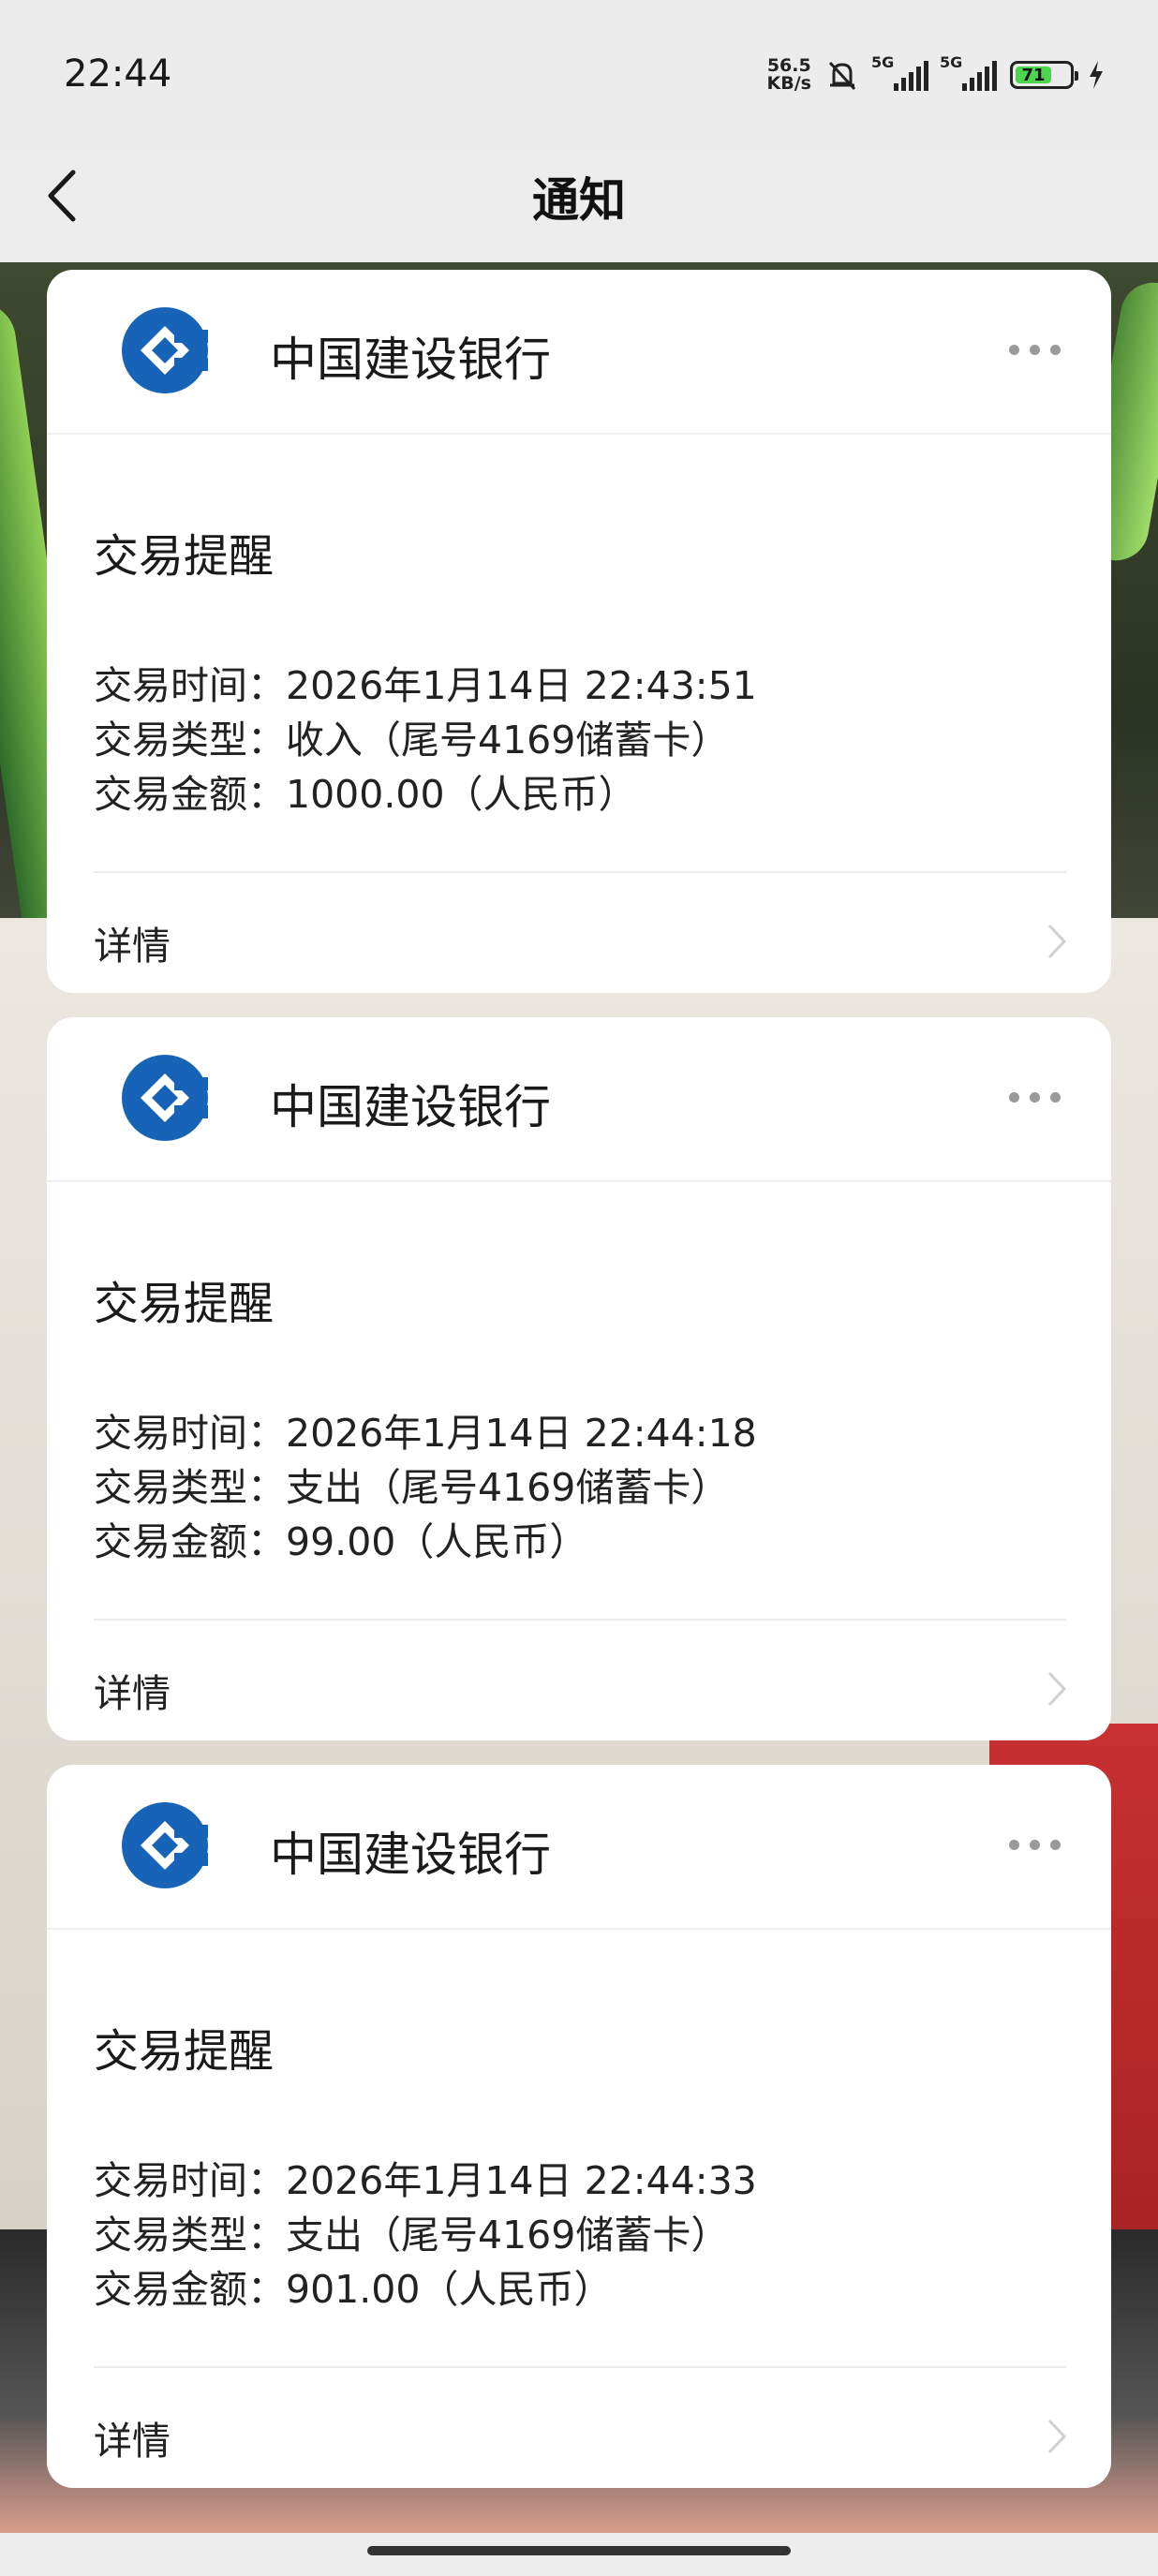 This screenshot has width=1158, height=2576. I want to click on transaction-type: 交易类型：收入（尾号4169储蓄卡）, so click(412, 740).